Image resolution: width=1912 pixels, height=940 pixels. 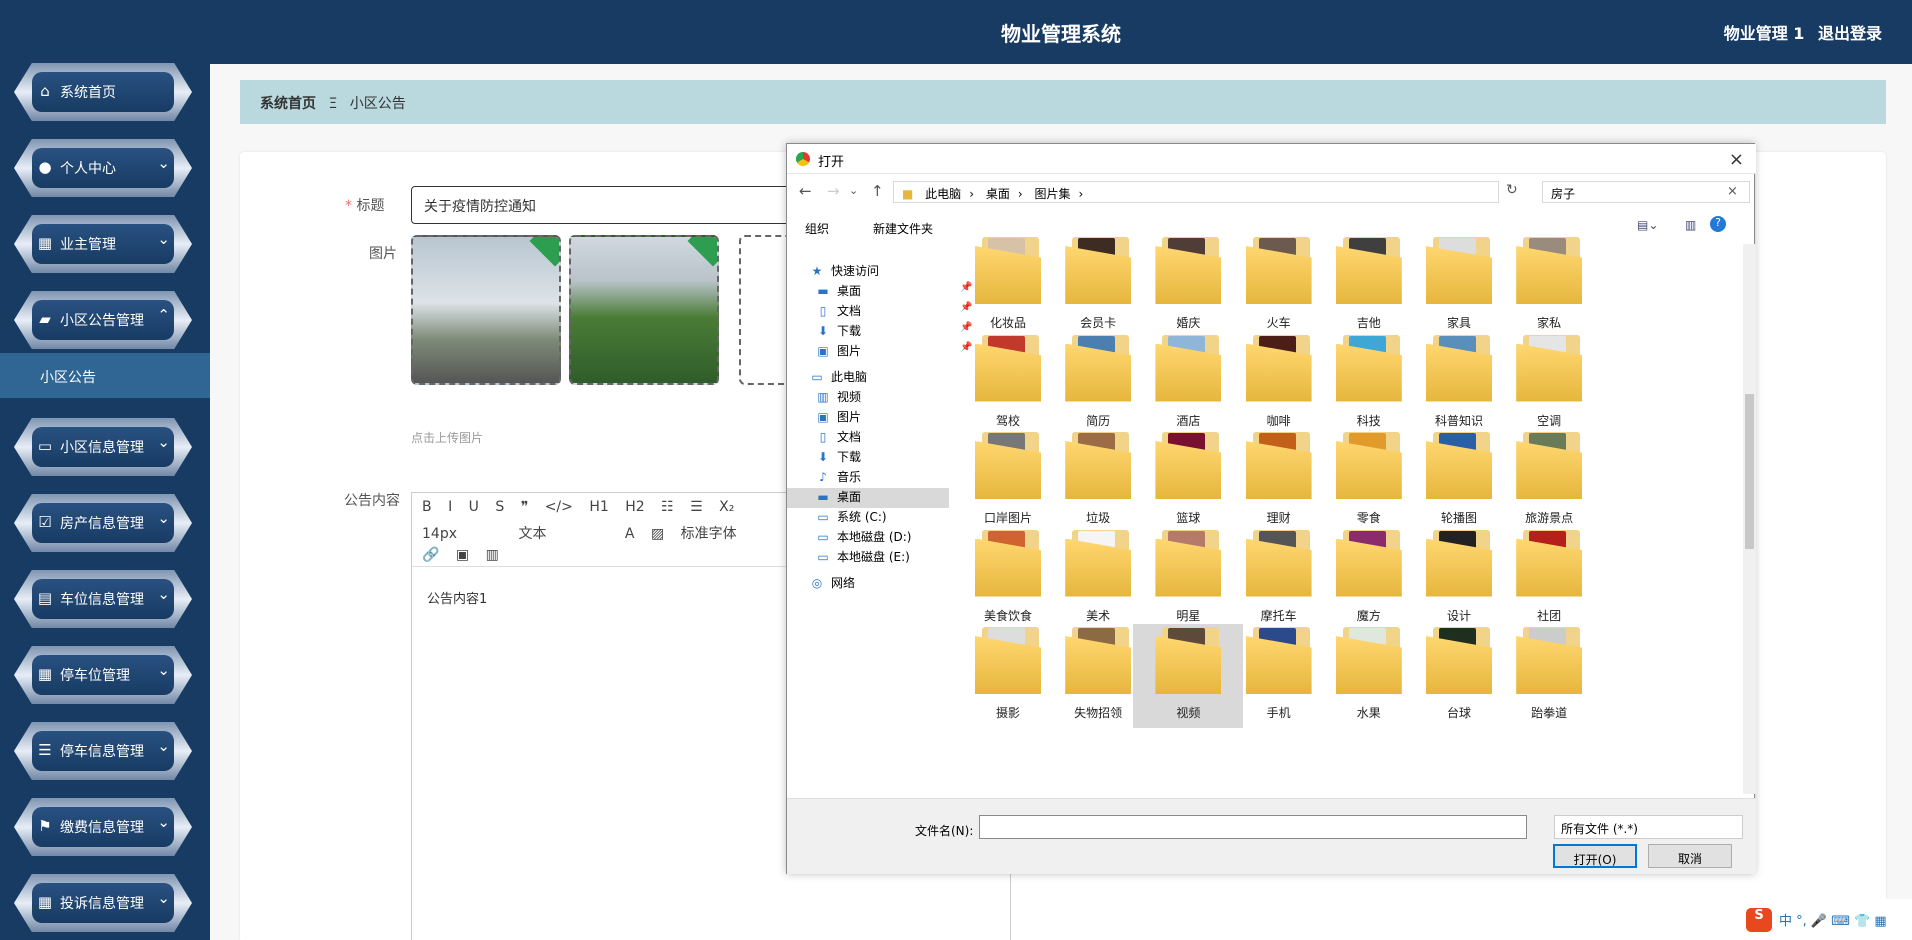 What do you see at coordinates (863, 538) in the screenshot?
I see `tree-item: ▭ 本地磁盘 (D:)` at bounding box center [863, 538].